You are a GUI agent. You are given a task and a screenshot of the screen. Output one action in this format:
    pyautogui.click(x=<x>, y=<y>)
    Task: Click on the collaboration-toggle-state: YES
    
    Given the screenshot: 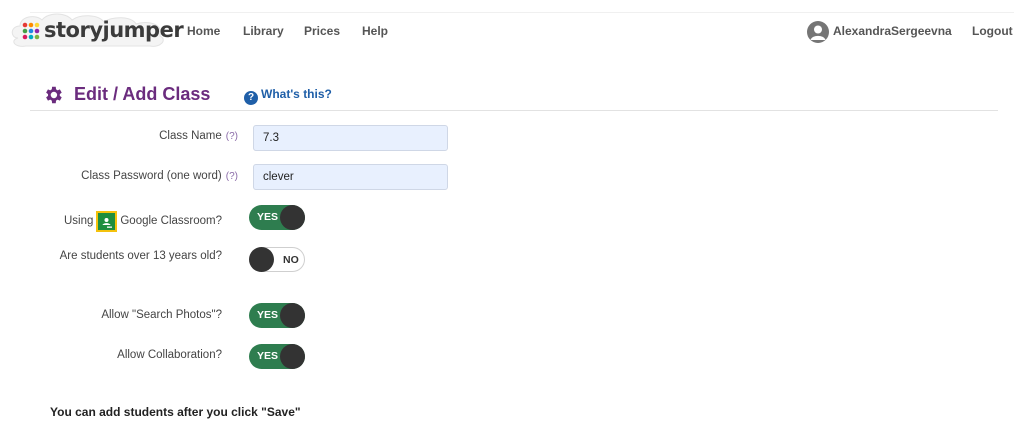 What is the action you would take?
    pyautogui.click(x=268, y=356)
    